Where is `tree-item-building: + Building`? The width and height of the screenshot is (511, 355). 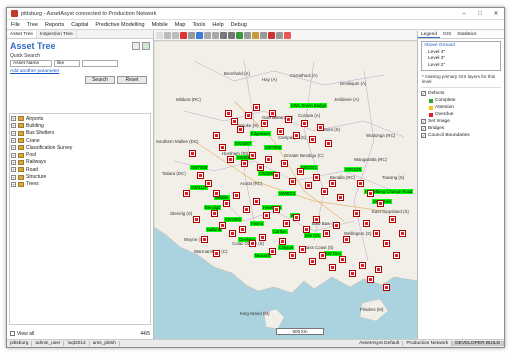 tree-item-building: + Building is located at coordinates (80, 125).